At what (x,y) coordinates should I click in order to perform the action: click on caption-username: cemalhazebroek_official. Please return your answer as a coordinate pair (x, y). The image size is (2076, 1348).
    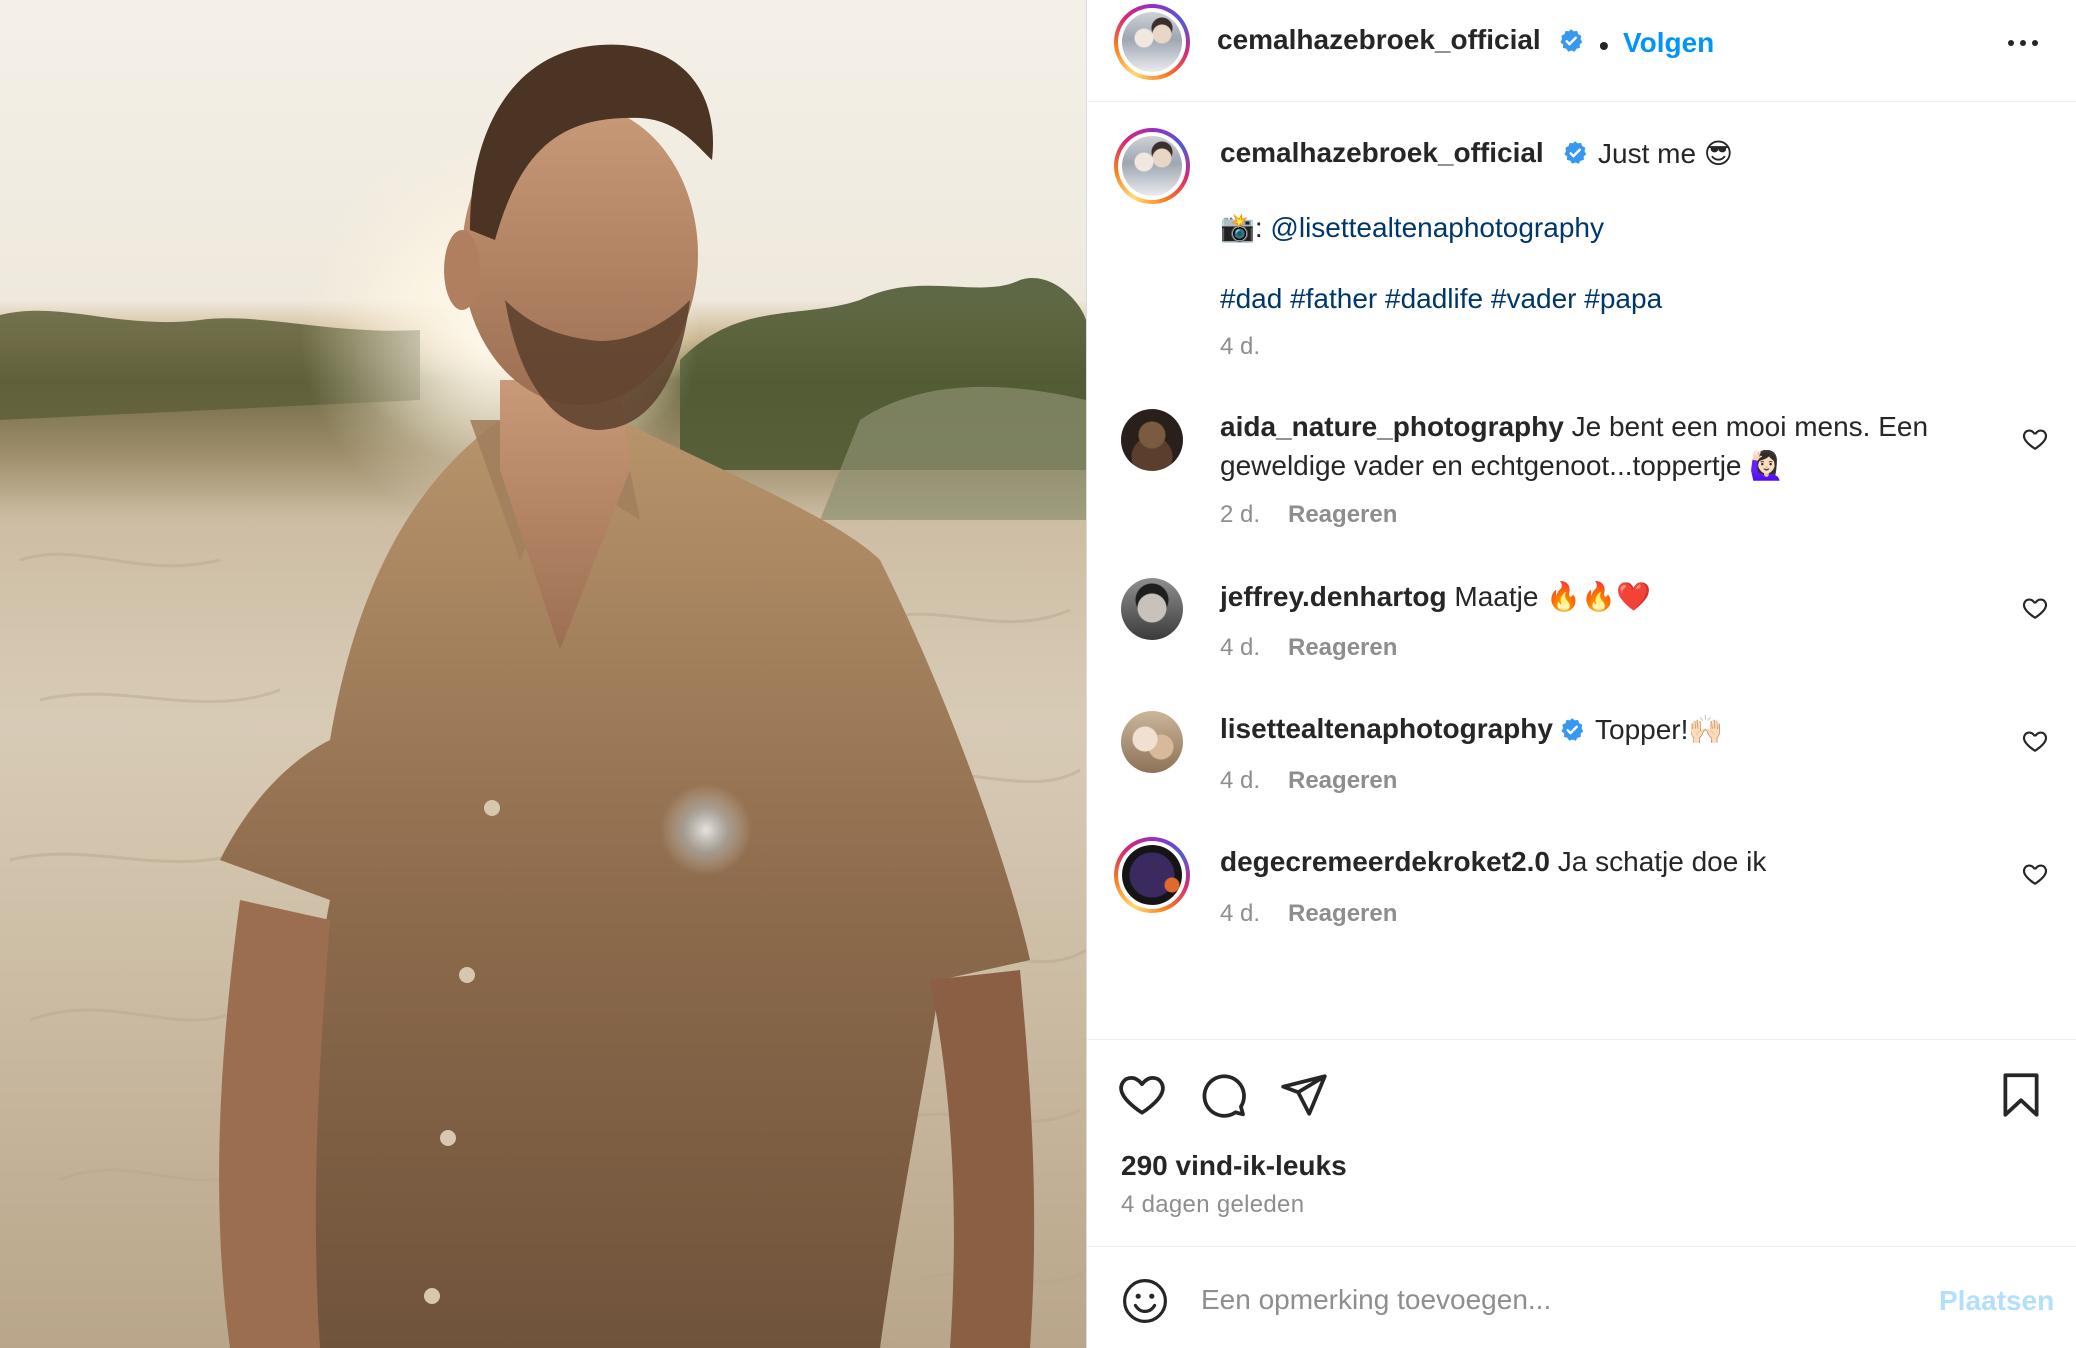
    Looking at the image, I should click on (1382, 153).